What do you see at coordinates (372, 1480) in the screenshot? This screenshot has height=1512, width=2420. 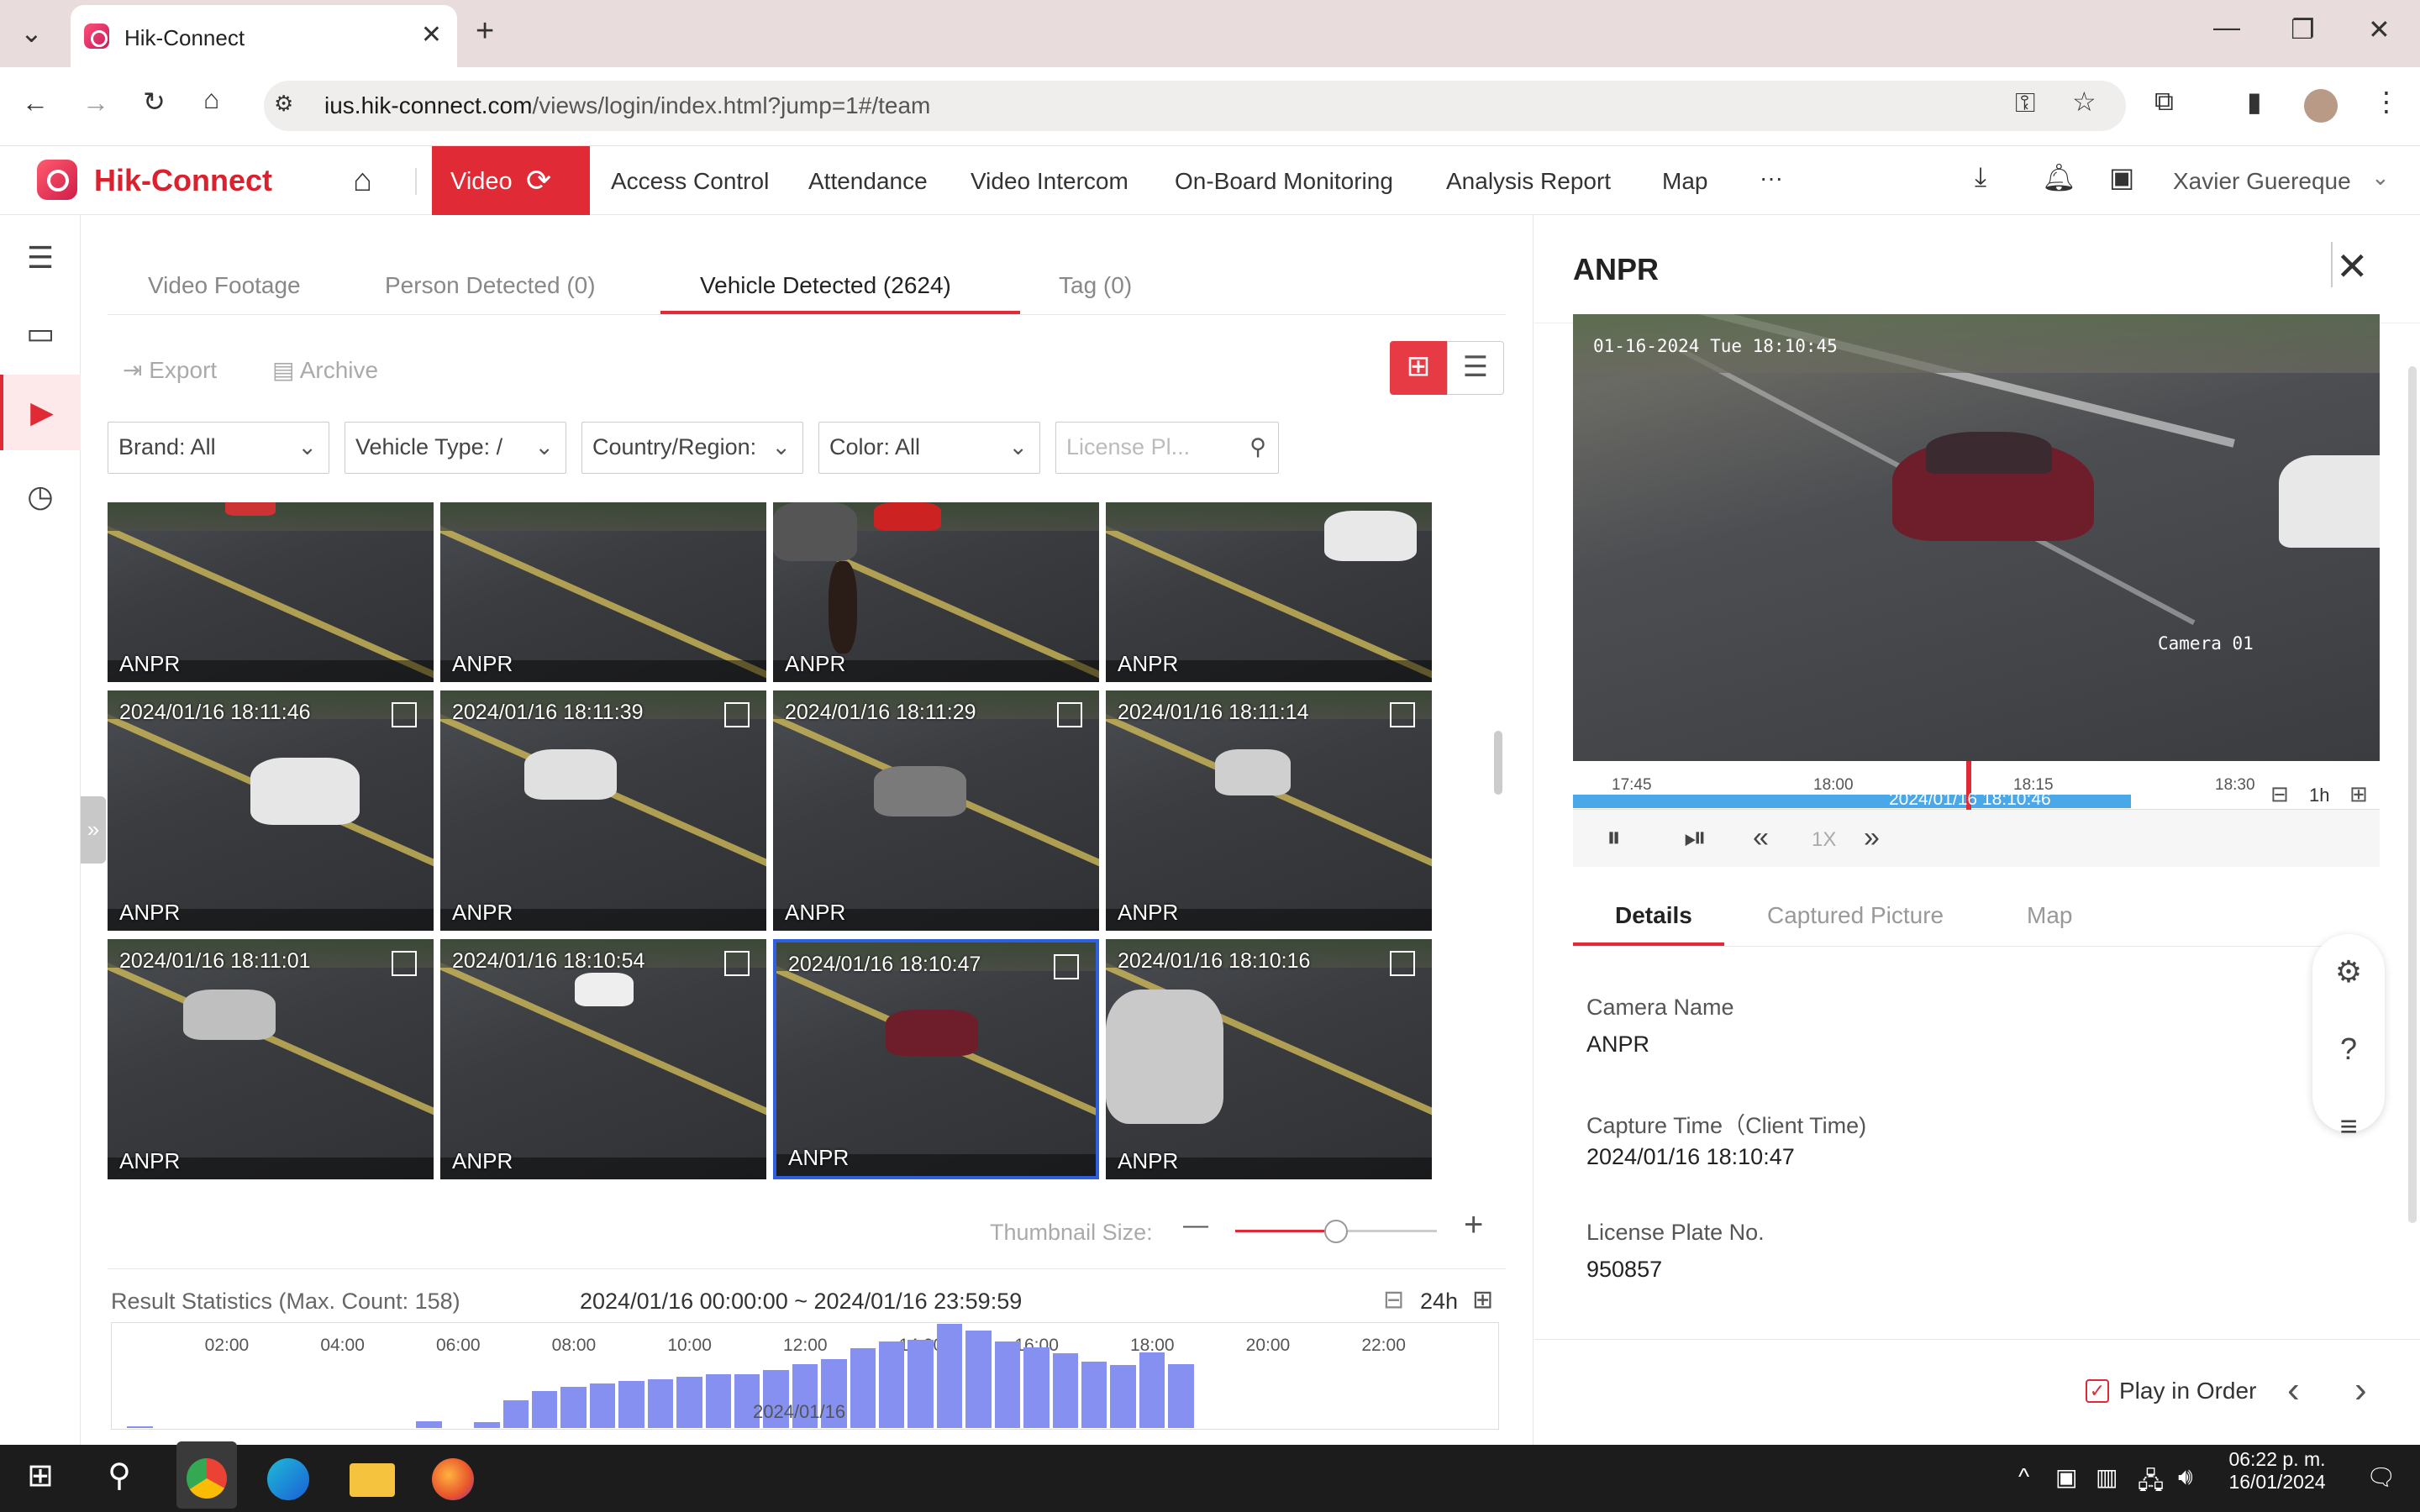 I see `taskbar-file-explorer-icon` at bounding box center [372, 1480].